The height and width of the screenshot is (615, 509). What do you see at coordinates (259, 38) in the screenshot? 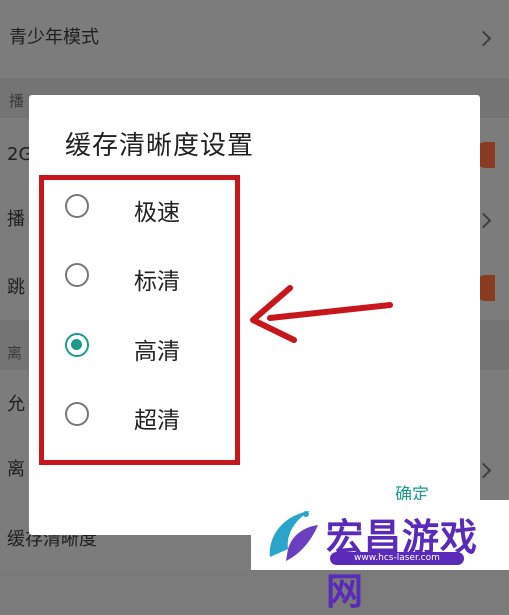
I see `youth-mode-row: 青少年模式` at bounding box center [259, 38].